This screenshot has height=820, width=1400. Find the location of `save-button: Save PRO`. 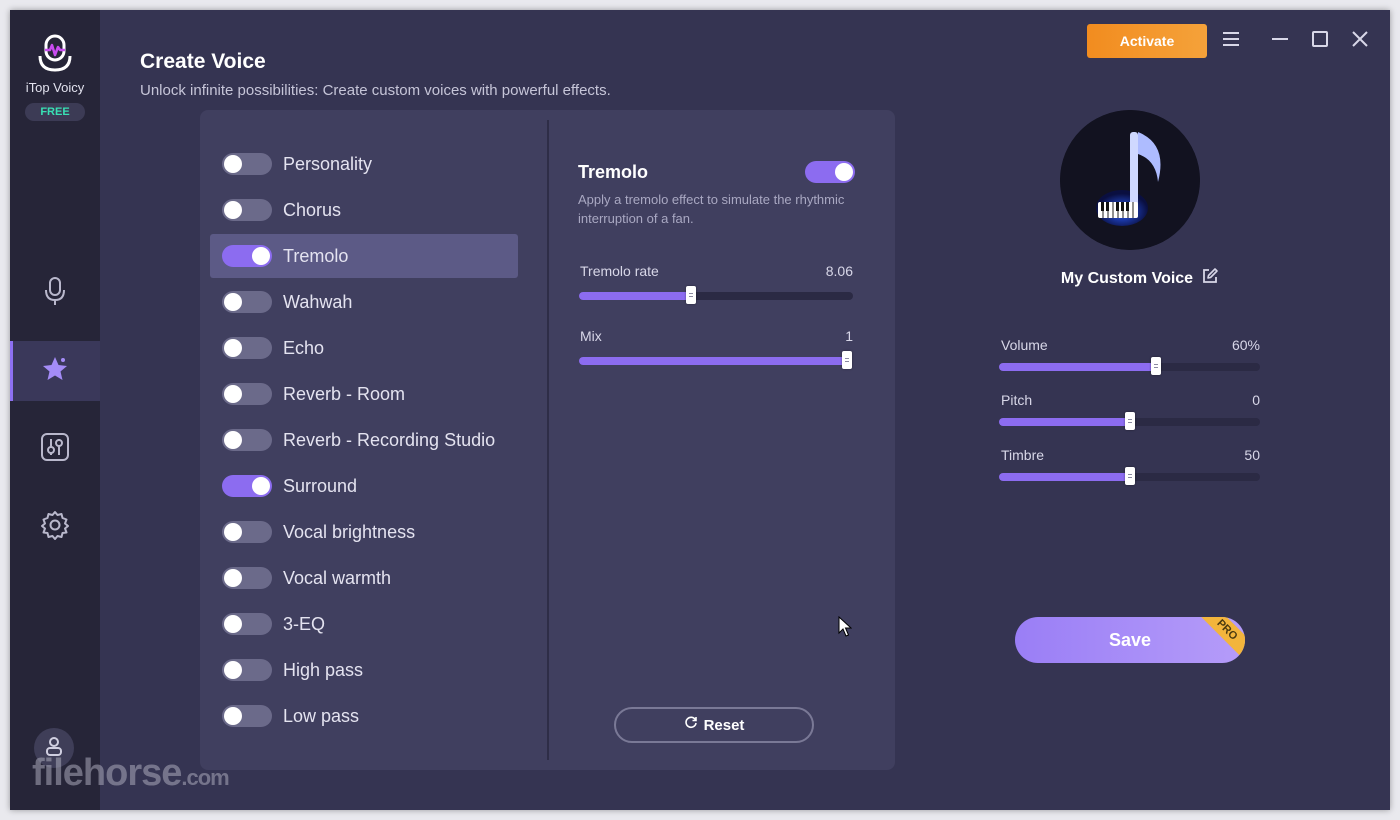

save-button: Save PRO is located at coordinates (1130, 640).